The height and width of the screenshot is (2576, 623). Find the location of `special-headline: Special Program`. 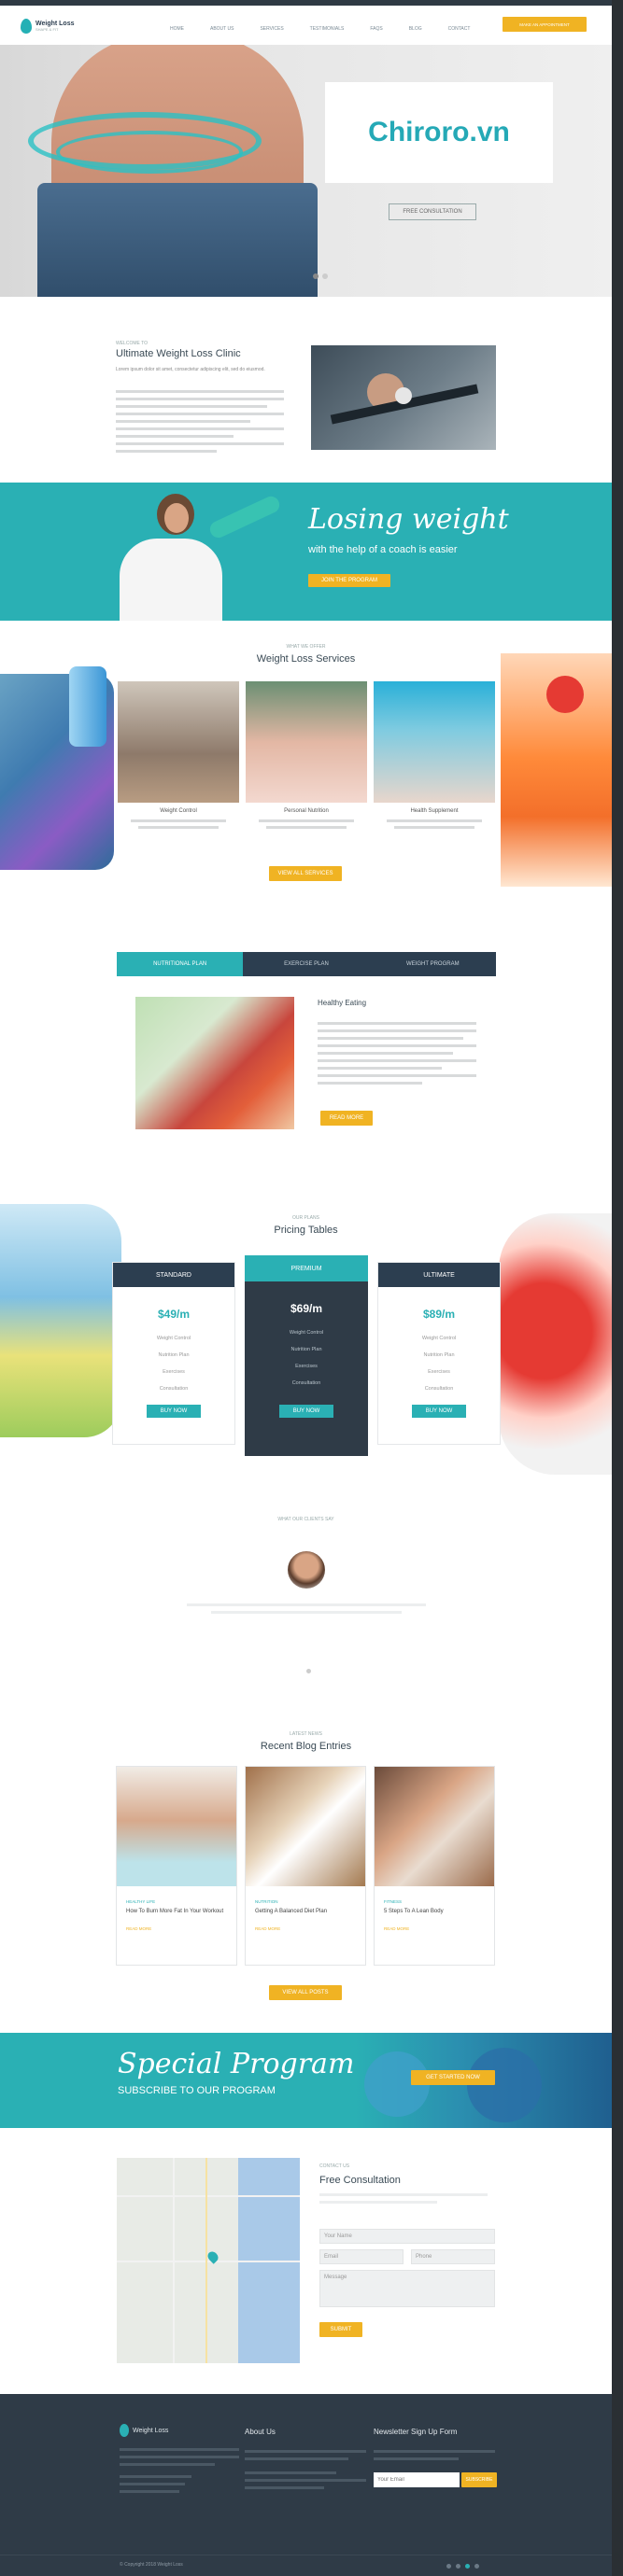

special-headline: Special Program is located at coordinates (236, 2064).